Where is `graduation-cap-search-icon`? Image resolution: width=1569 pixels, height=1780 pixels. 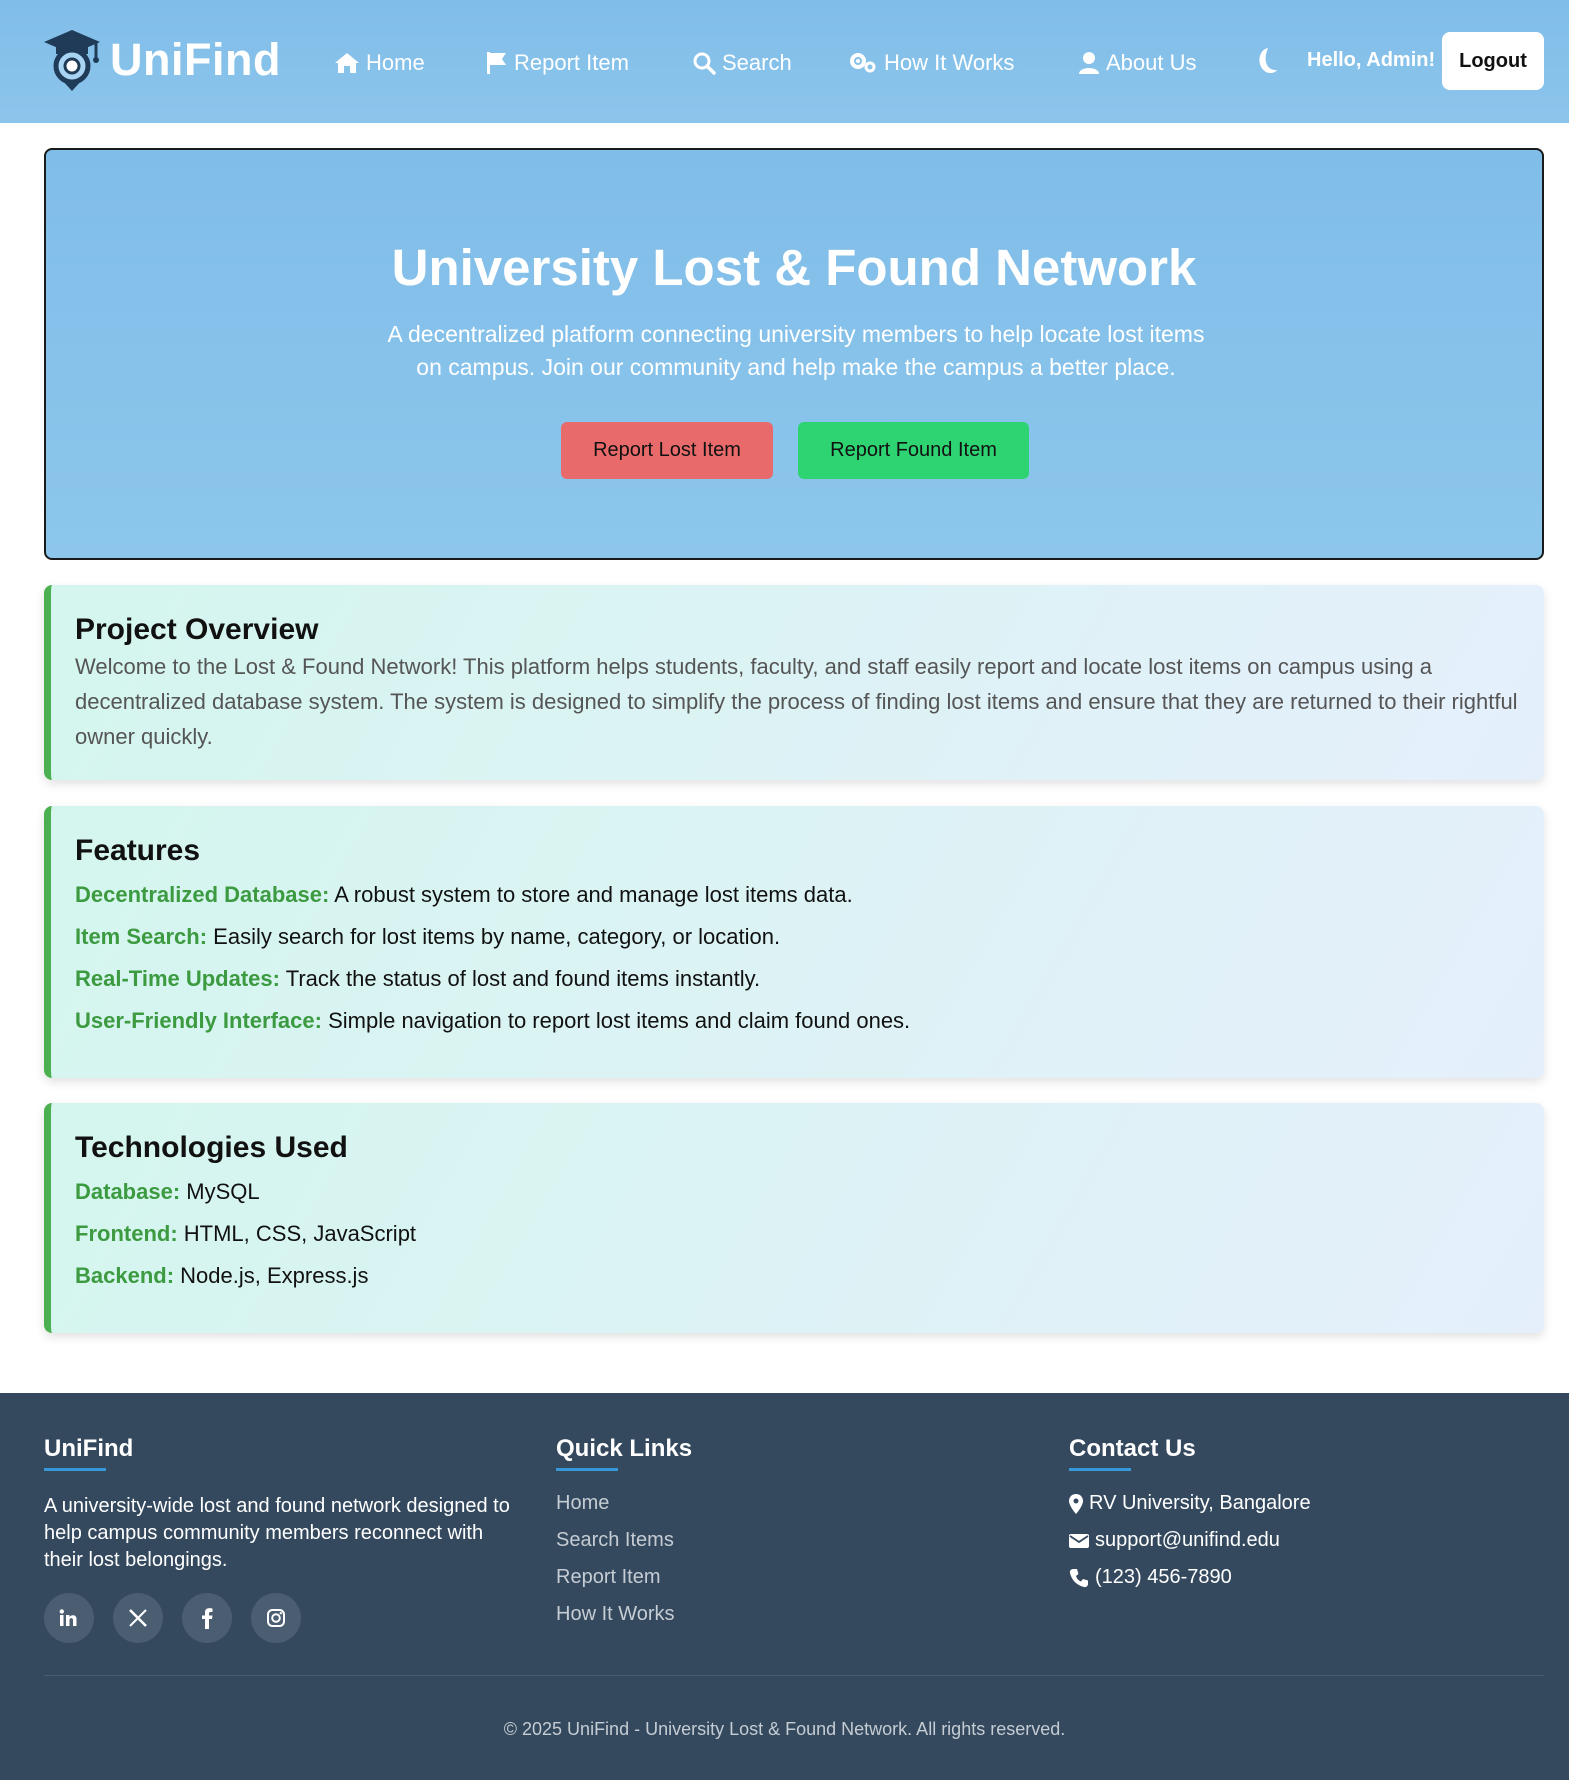 graduation-cap-search-icon is located at coordinates (72, 60).